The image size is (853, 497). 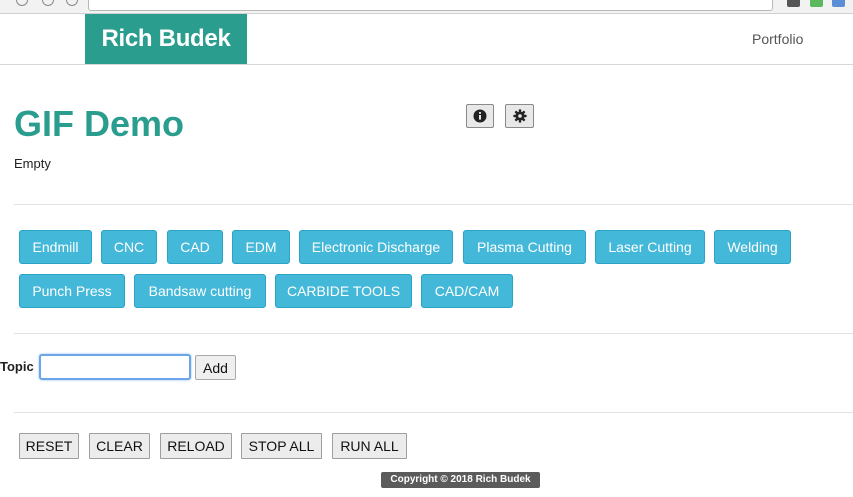 What do you see at coordinates (215, 367) in the screenshot?
I see `add-button: Add` at bounding box center [215, 367].